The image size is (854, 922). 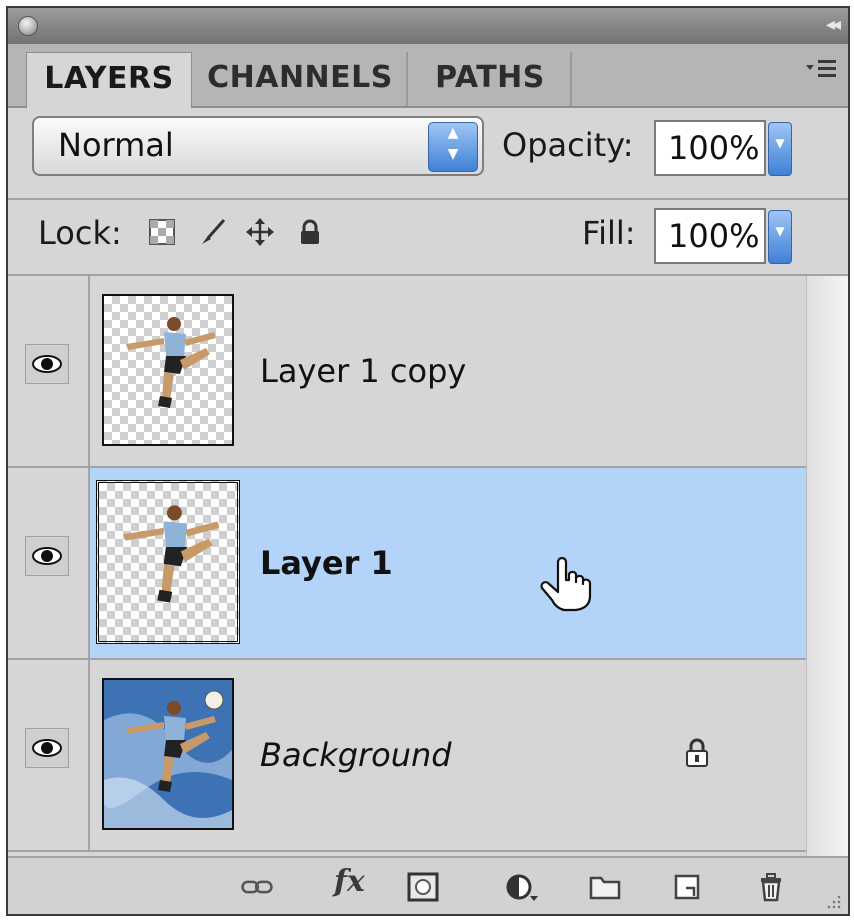 I want to click on hand-cursor-icon, so click(x=566, y=584).